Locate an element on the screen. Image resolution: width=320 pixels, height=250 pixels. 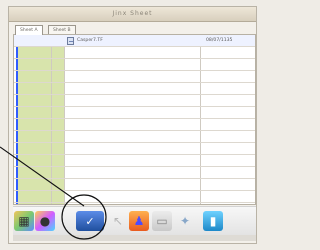
sparkle-icon: ✦ is located at coordinates (185, 221).